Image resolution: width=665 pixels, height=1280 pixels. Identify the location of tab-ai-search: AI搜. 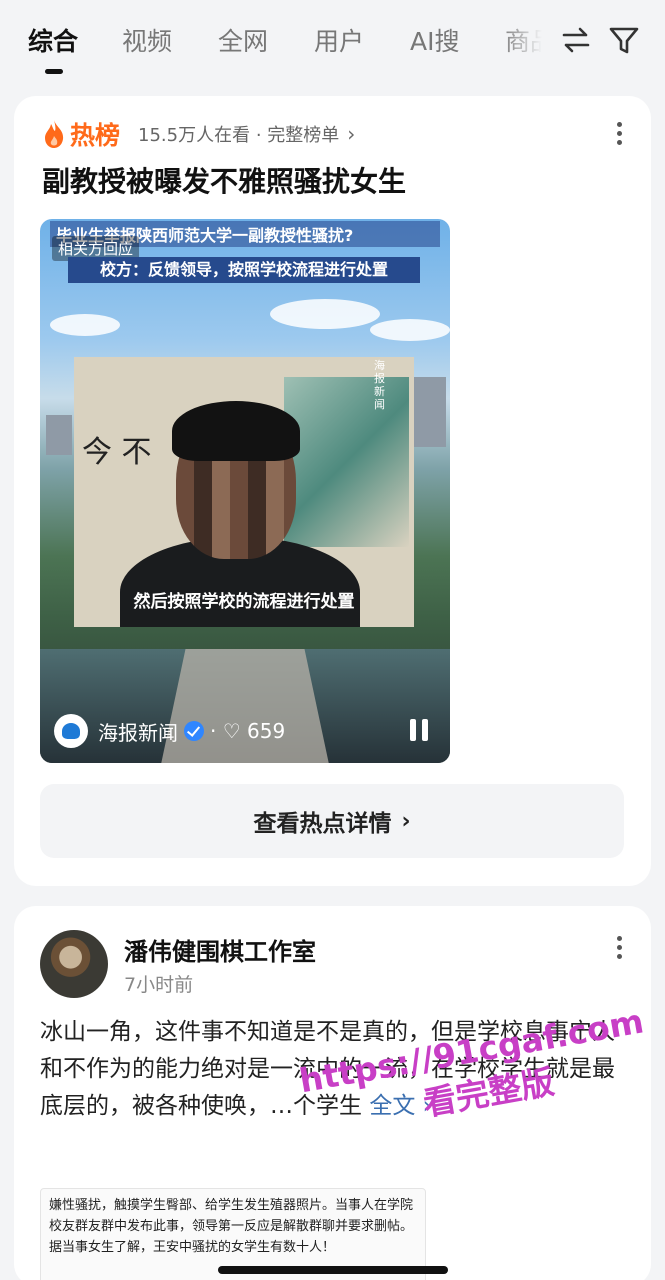
(434, 40).